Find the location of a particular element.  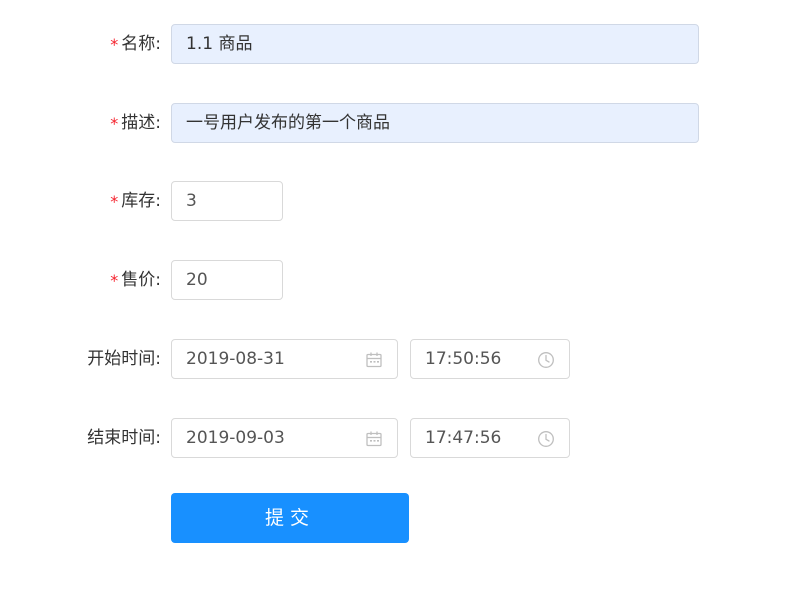

end-time-label: 结束时间: is located at coordinates (124, 438).